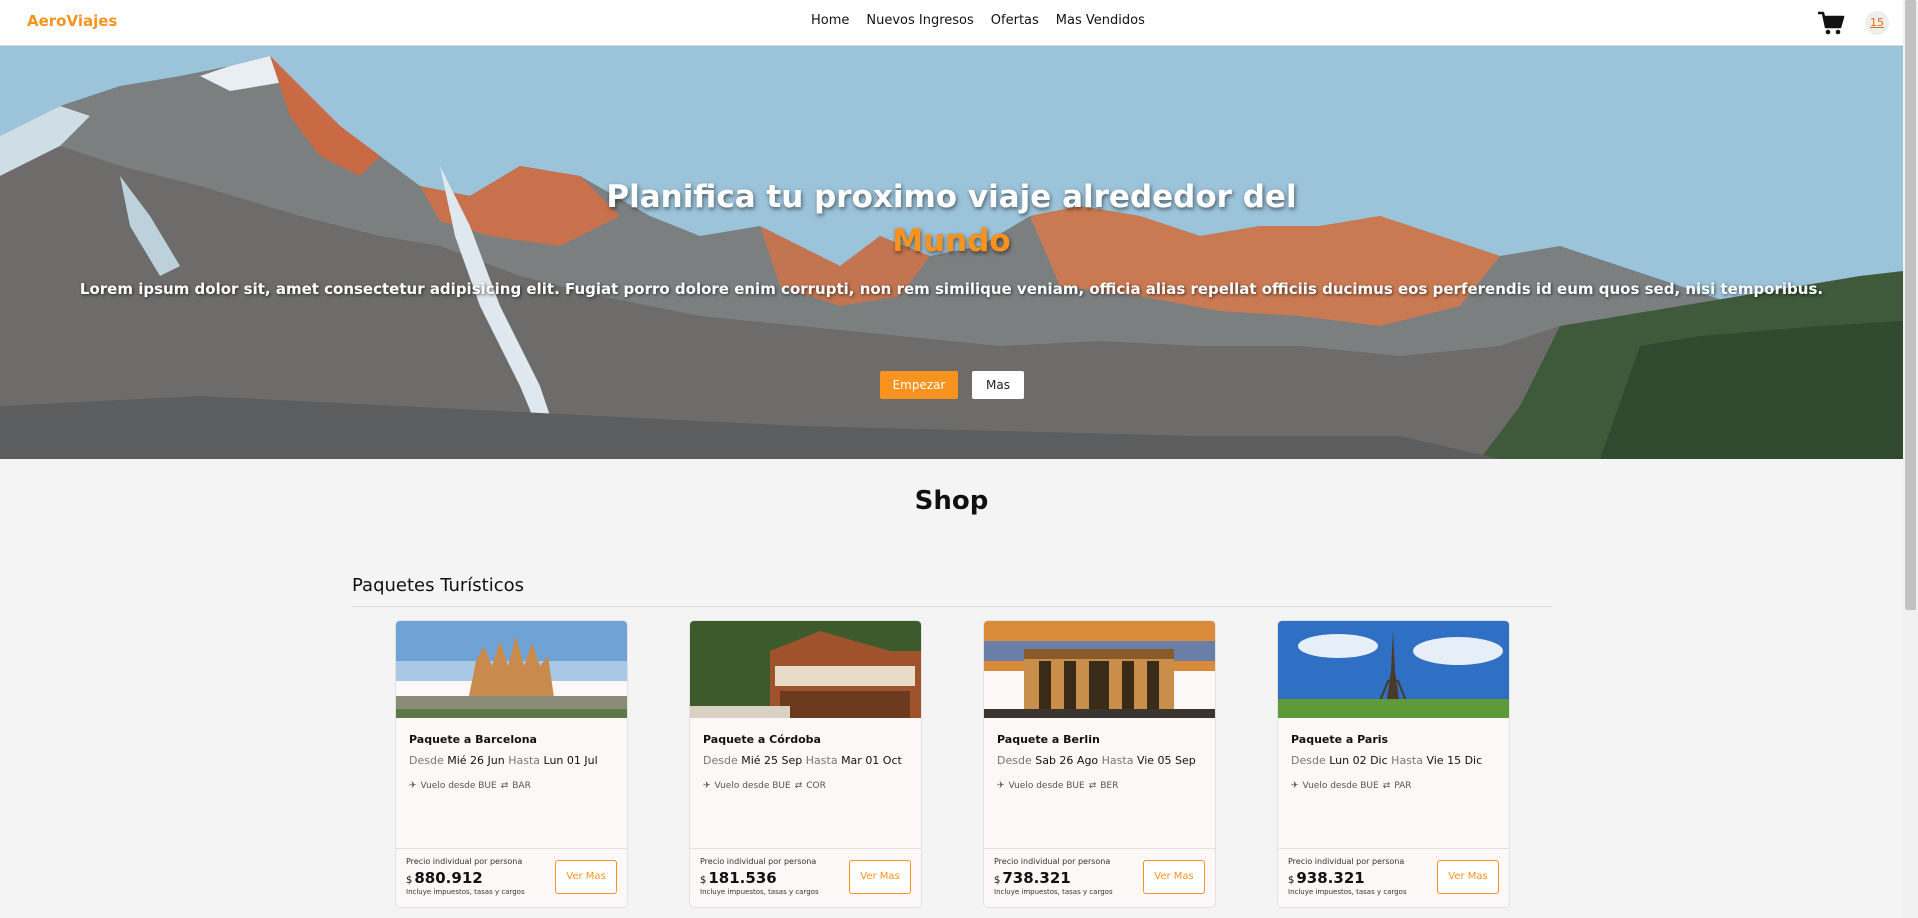  What do you see at coordinates (919, 20) in the screenshot?
I see `nav-link-nuevos-ingresos: Nuevos Ingresos` at bounding box center [919, 20].